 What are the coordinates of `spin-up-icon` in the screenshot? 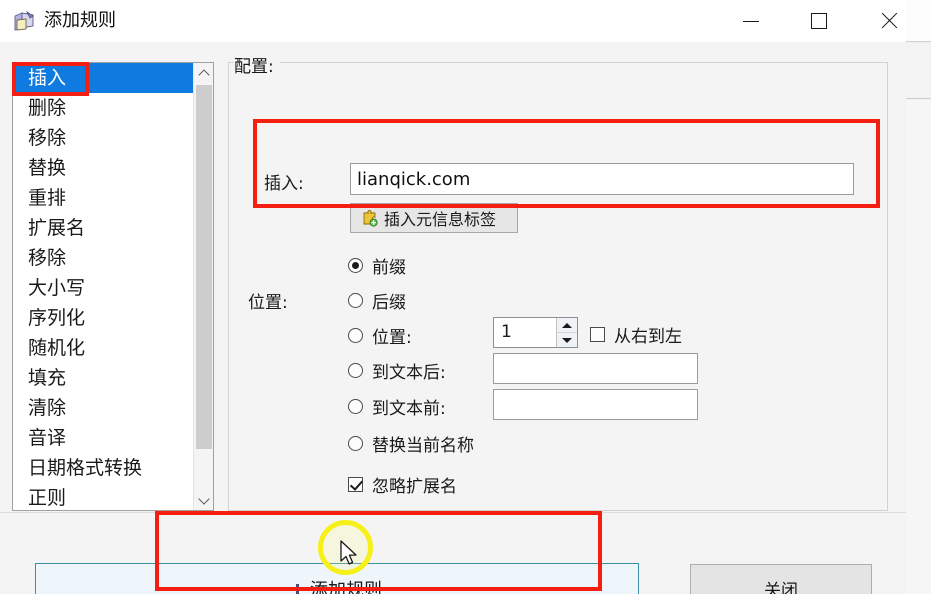 It's located at (567, 325).